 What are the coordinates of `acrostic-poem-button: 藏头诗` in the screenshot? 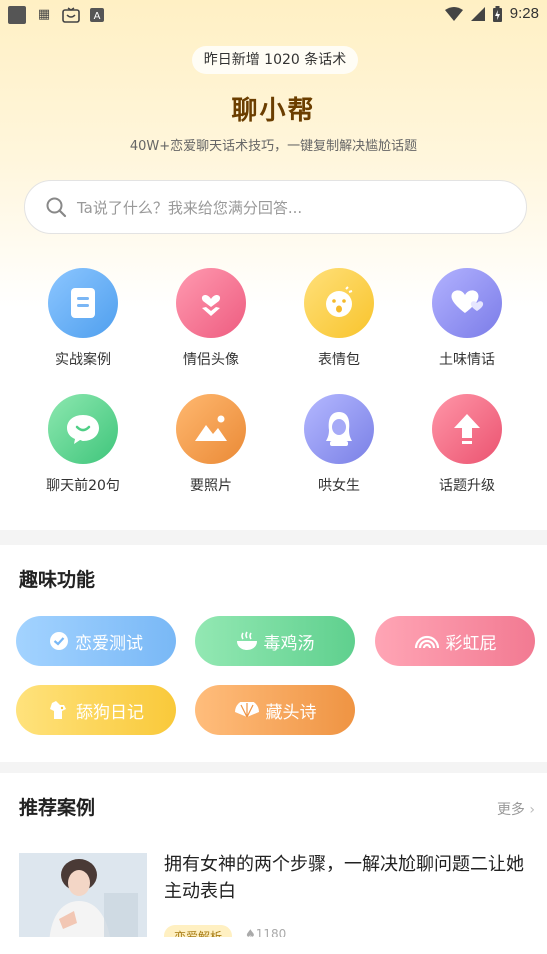 It's located at (275, 710).